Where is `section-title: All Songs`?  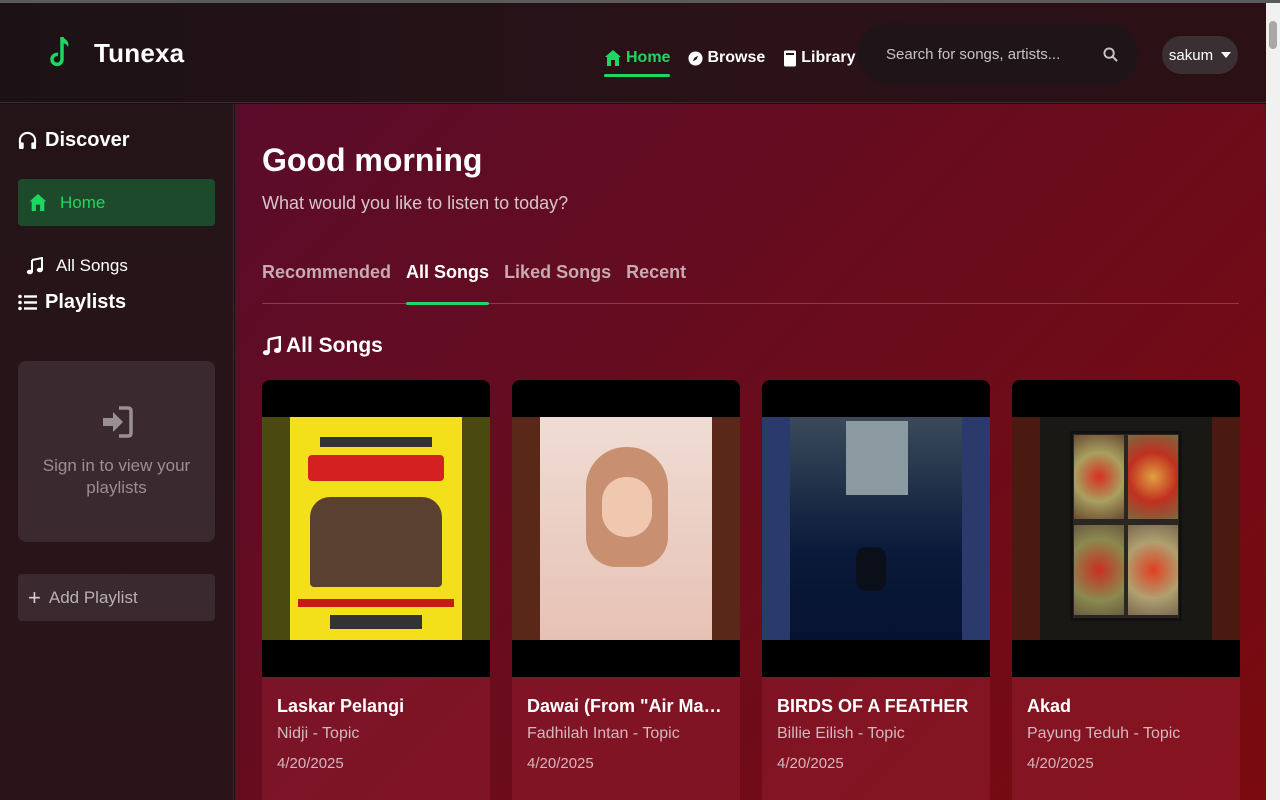 section-title: All Songs is located at coordinates (334, 345).